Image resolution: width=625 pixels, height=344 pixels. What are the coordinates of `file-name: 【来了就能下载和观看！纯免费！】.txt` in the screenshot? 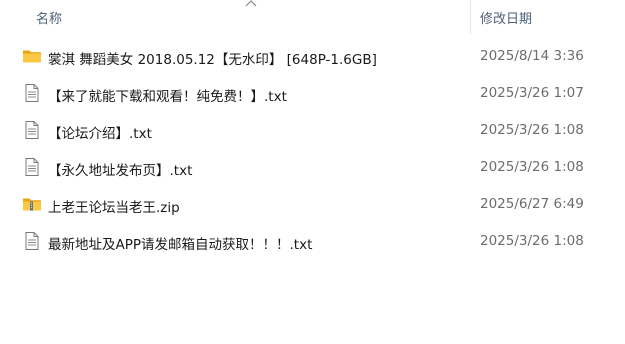 It's located at (167, 97).